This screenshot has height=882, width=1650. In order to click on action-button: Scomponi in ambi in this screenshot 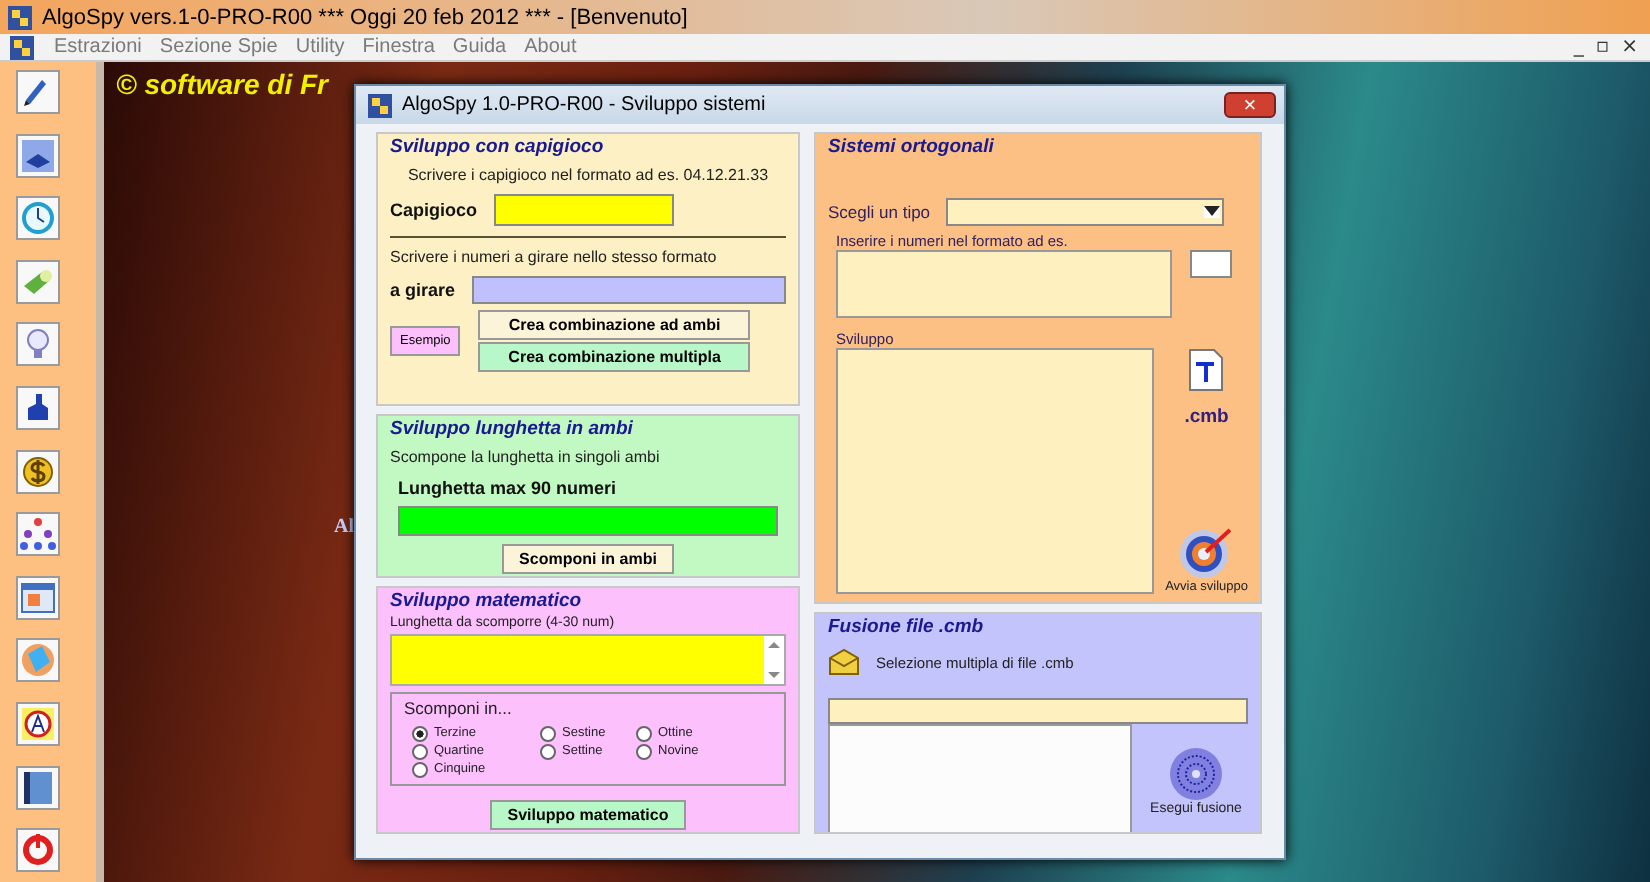, I will do `click(588, 559)`.